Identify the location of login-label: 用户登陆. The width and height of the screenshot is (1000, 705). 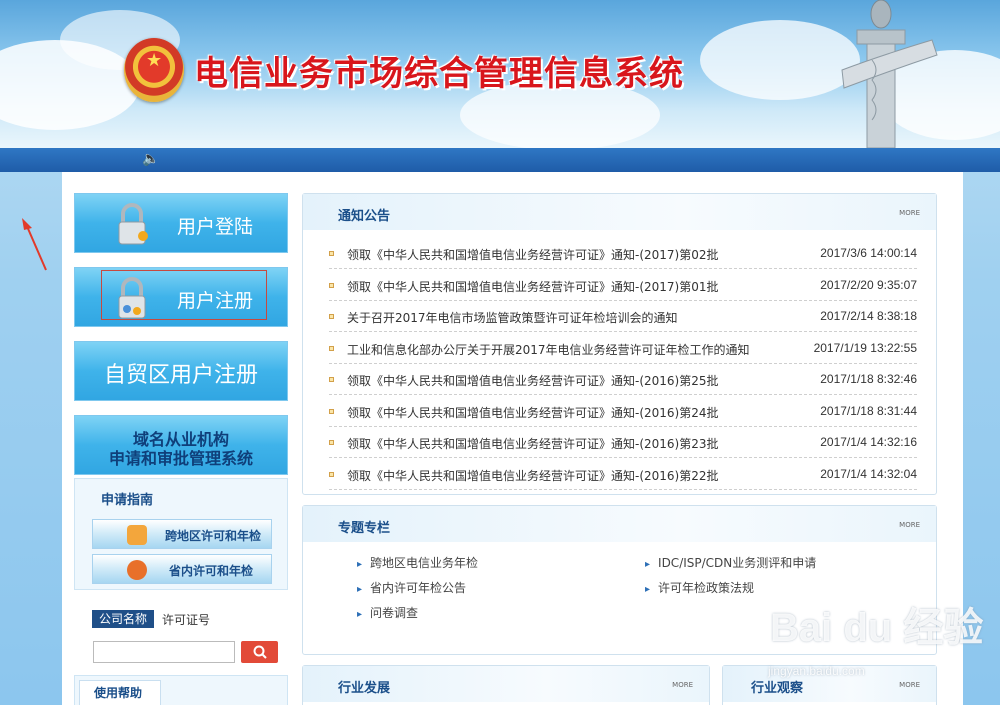
(215, 227).